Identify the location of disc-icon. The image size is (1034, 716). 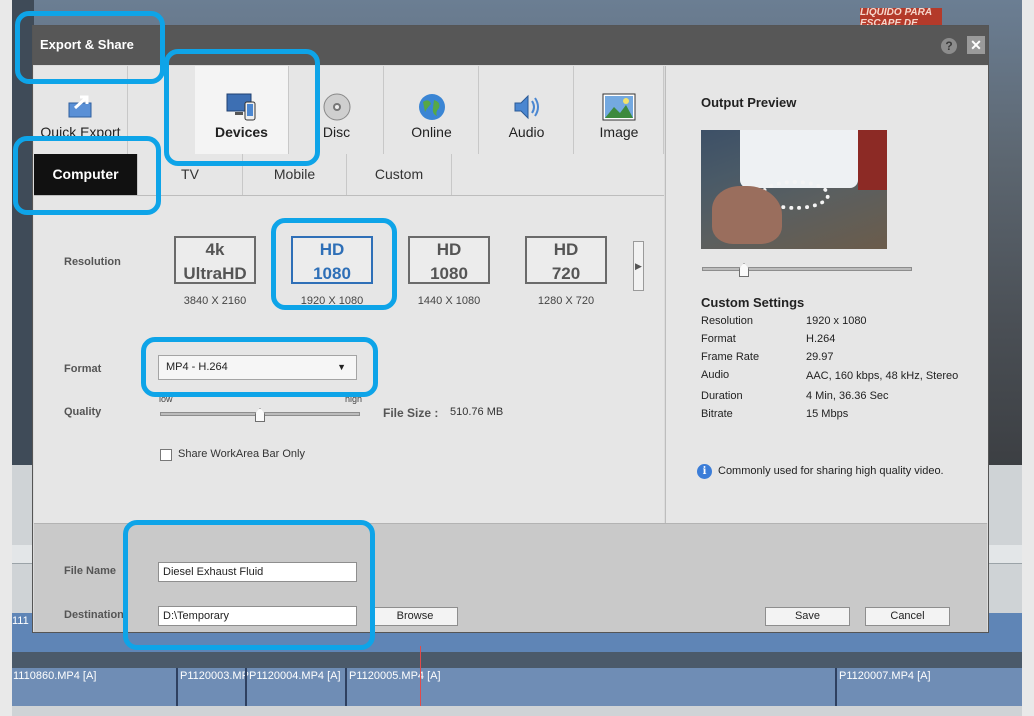
(337, 107).